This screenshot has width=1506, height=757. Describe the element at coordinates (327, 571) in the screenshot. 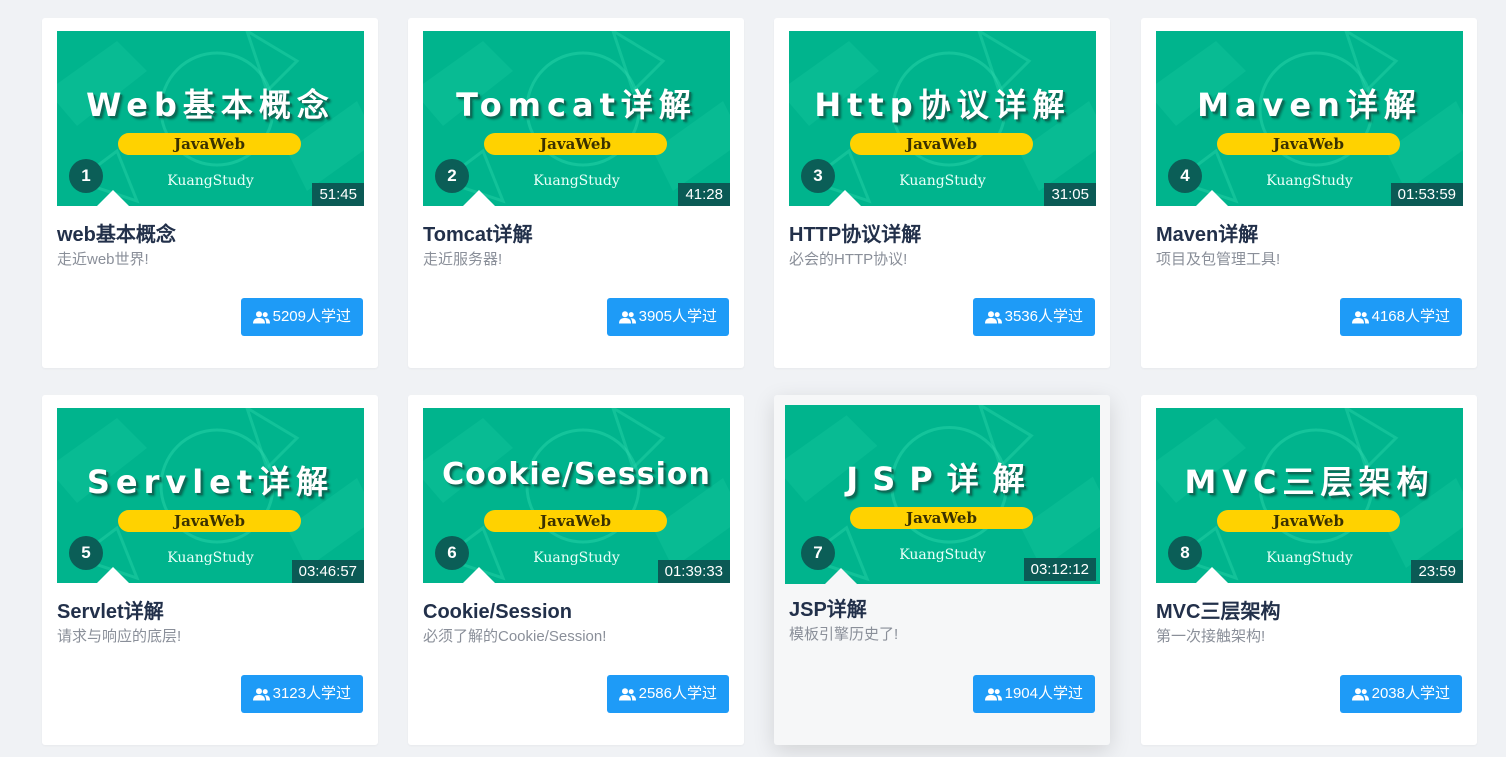

I see `duration-badge: 03:46:57` at that location.